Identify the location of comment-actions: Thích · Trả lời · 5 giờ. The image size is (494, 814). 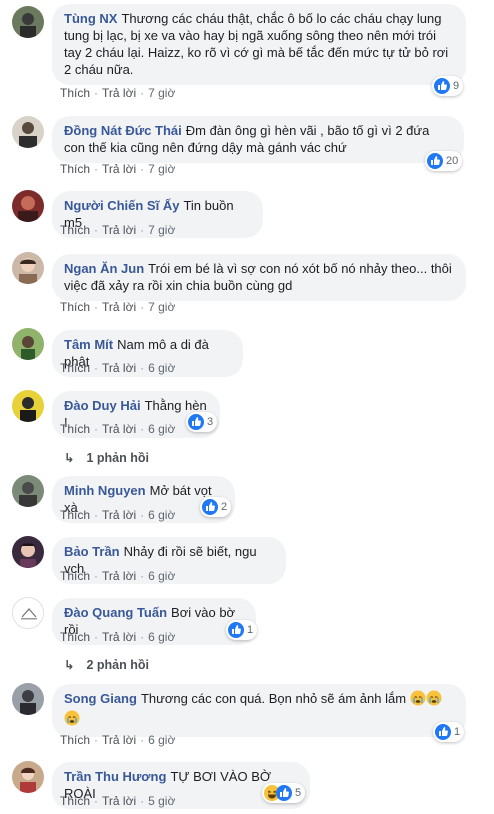
(118, 801).